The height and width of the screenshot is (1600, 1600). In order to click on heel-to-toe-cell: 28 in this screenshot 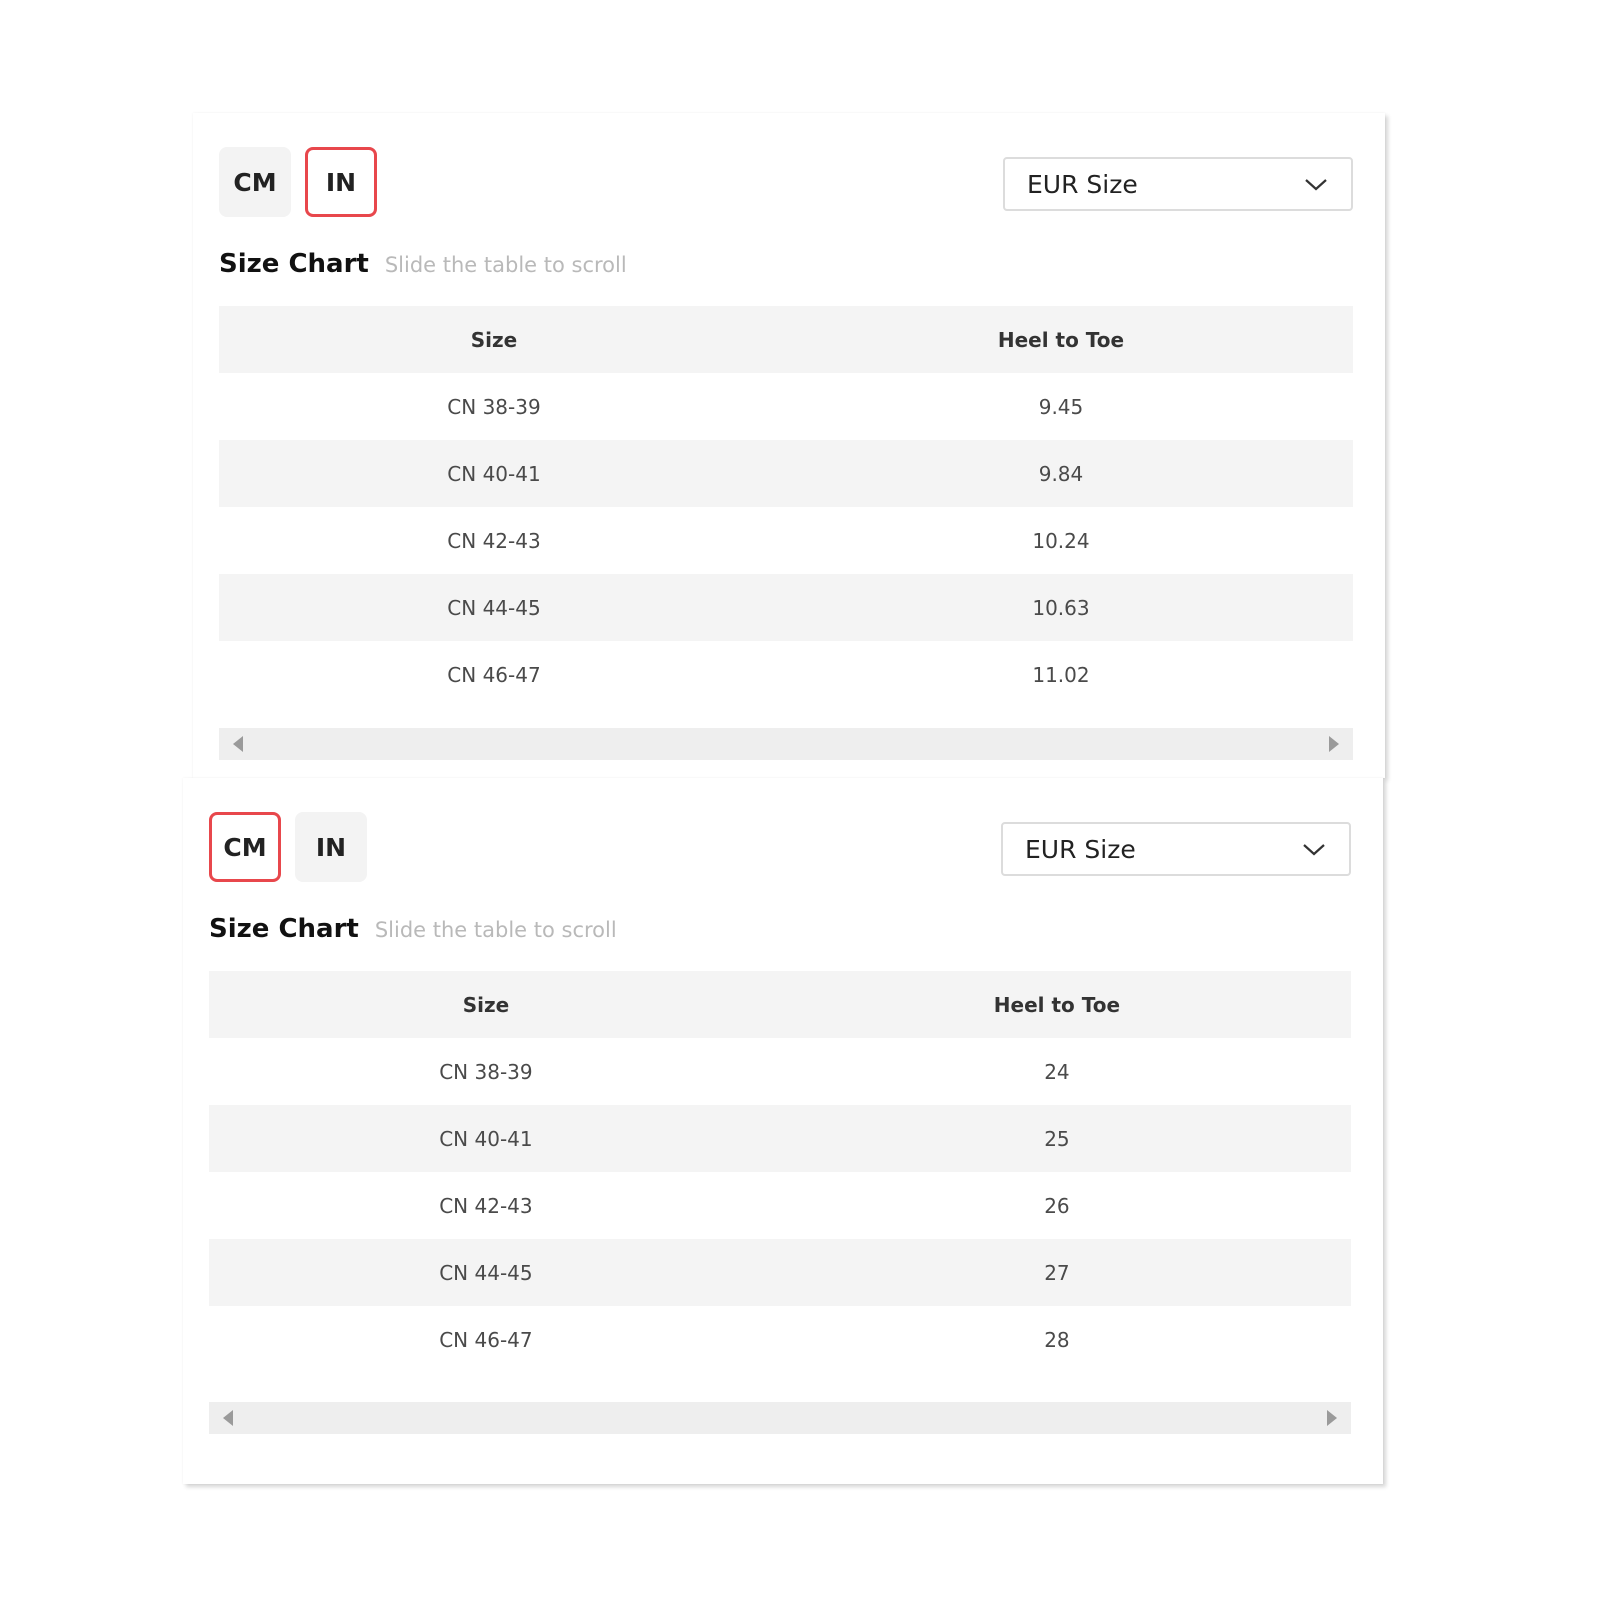, I will do `click(1057, 1339)`.